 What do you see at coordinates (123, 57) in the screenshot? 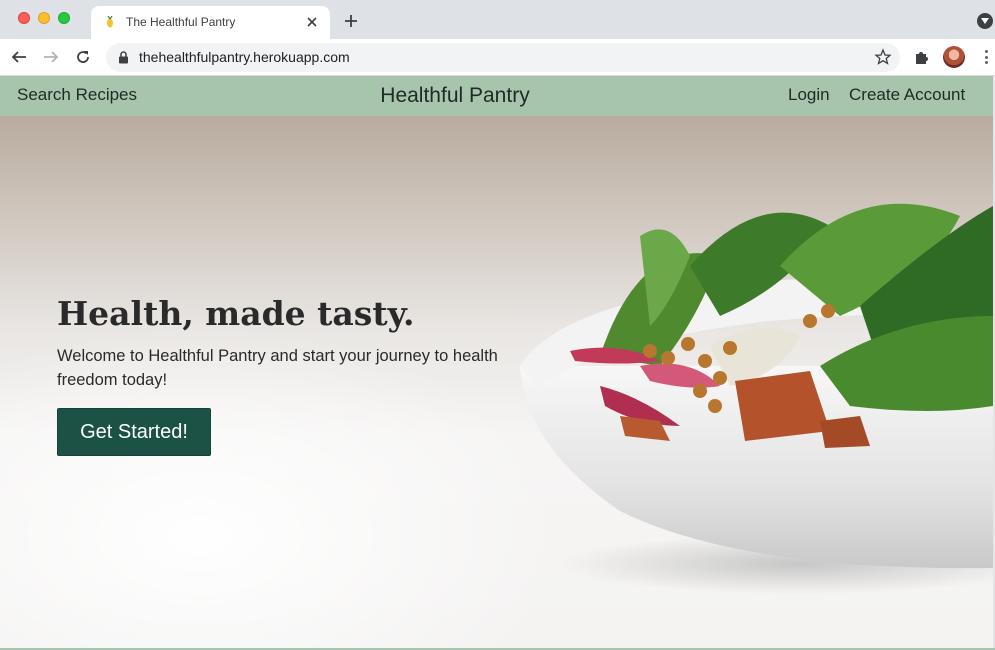
I see `lock-icon` at bounding box center [123, 57].